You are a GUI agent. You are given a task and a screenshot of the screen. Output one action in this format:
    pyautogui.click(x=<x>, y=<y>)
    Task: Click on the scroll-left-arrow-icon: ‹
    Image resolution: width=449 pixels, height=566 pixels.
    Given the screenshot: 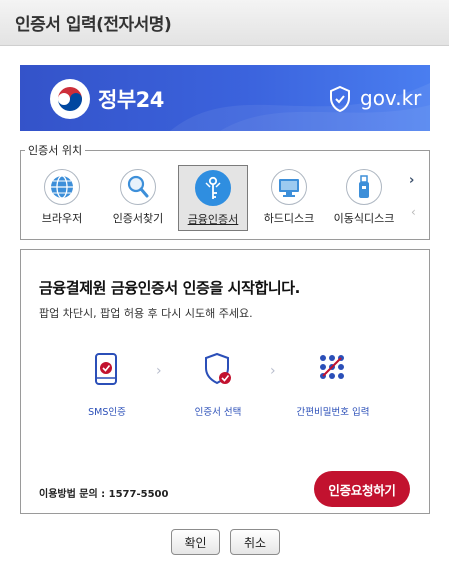 What is the action you would take?
    pyautogui.click(x=413, y=212)
    